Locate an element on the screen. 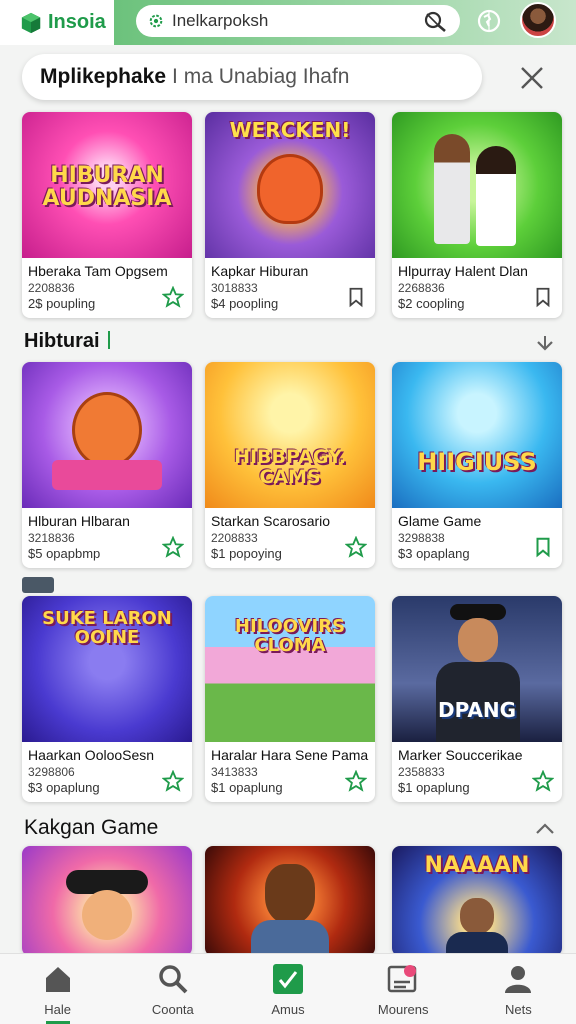  game-title: Haarkan OolooSesn is located at coordinates (91, 755).